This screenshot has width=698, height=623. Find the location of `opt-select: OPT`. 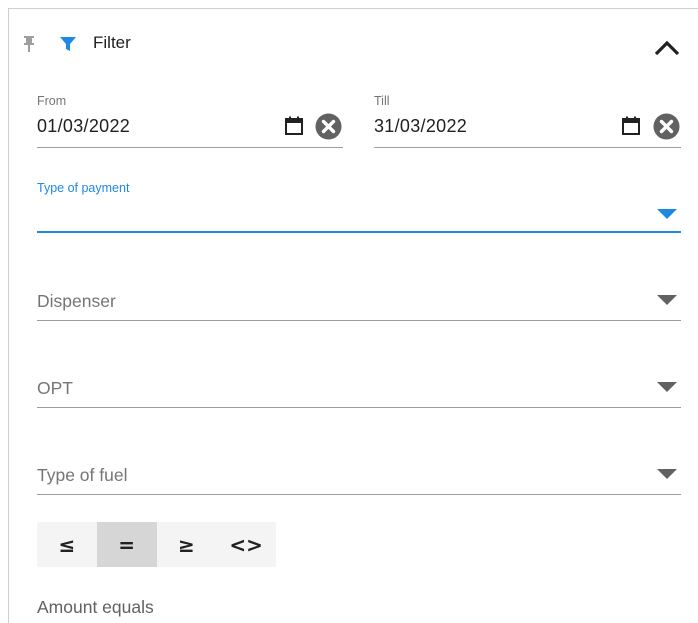

opt-select: OPT is located at coordinates (55, 388).